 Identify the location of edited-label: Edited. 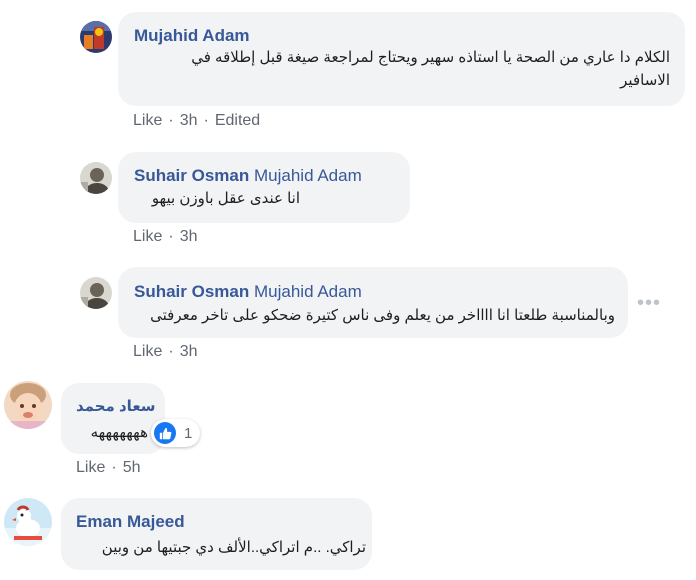
(237, 120).